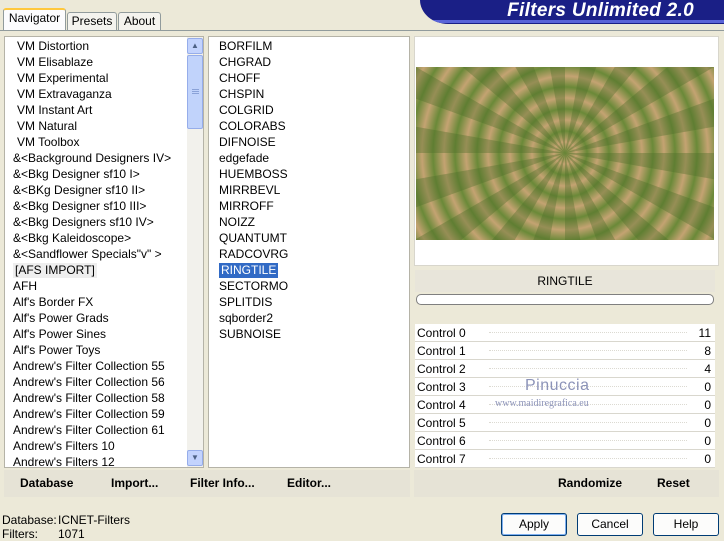 This screenshot has height=541, width=724. What do you see at coordinates (441, 387) in the screenshot?
I see `control-label: Control 3` at bounding box center [441, 387].